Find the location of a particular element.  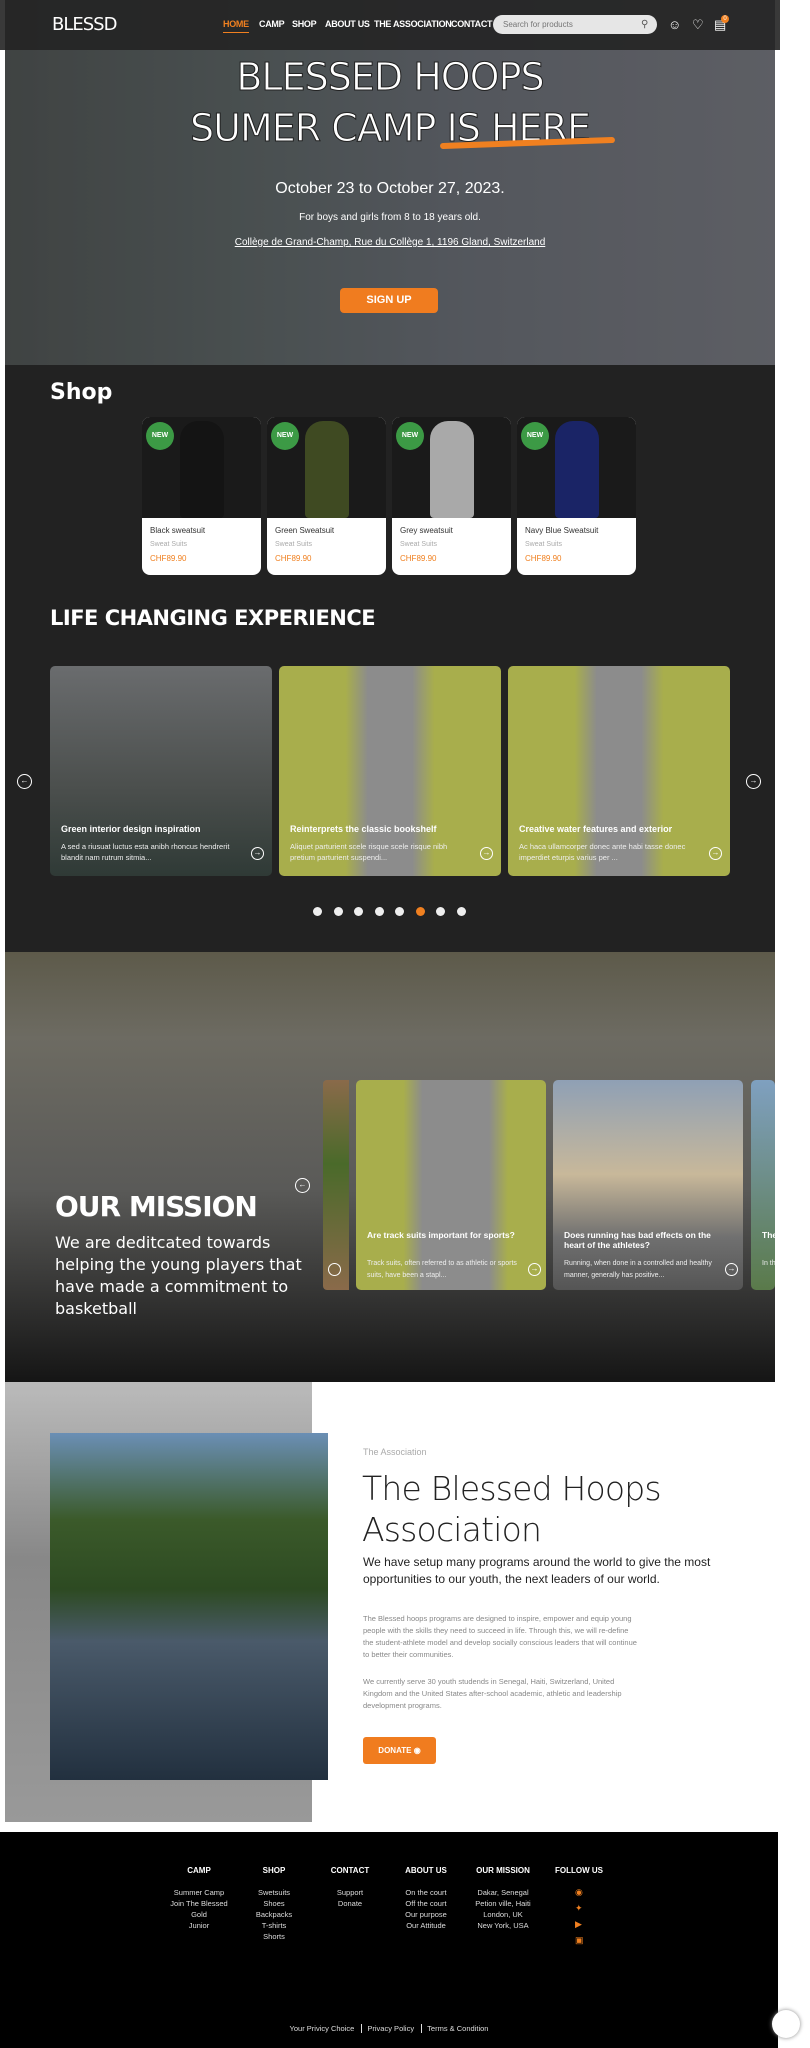

mission-card-partial is located at coordinates (336, 1185).